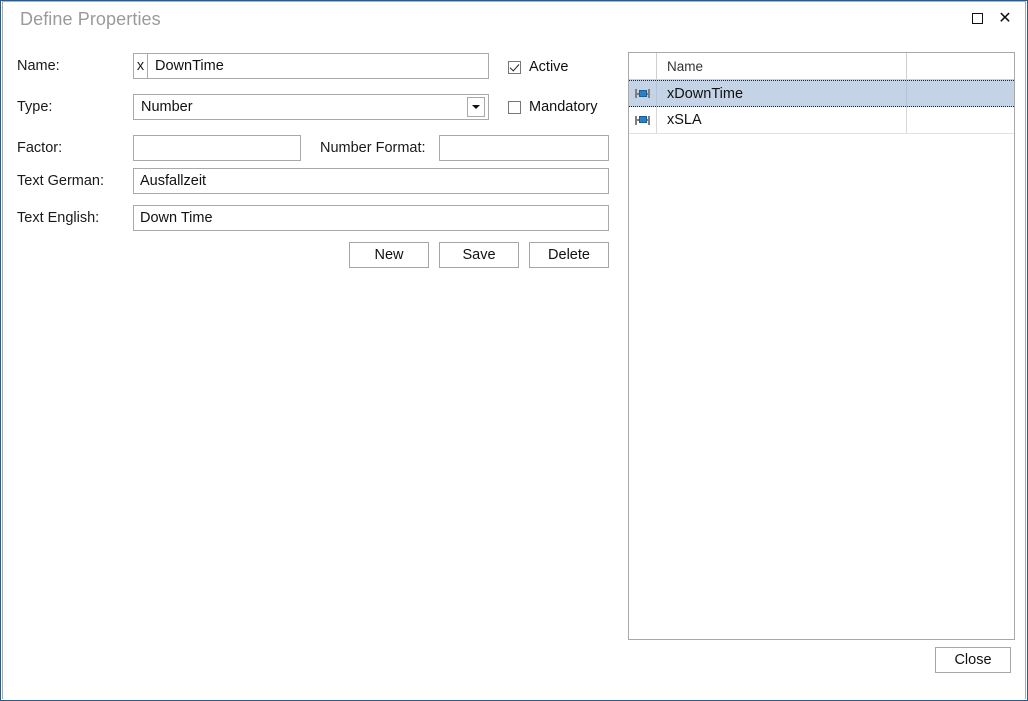  I want to click on maximize-icon, so click(977, 18).